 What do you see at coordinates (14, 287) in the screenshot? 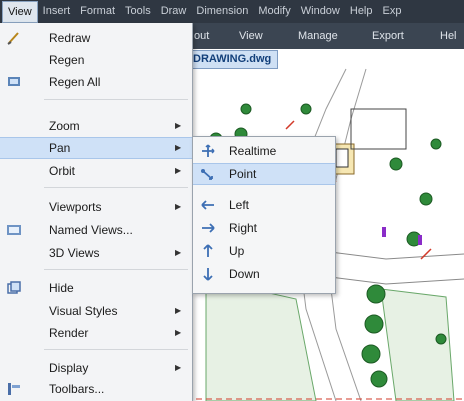
I see `hide-icon` at bounding box center [14, 287].